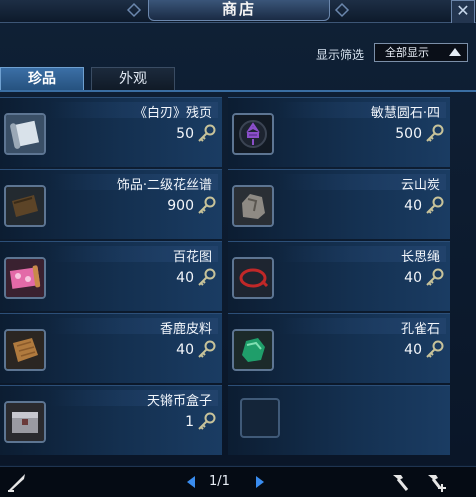 The height and width of the screenshot is (497, 476). What do you see at coordinates (111, 348) in the screenshot?
I see `shop-item: 香鹿皮料 40` at bounding box center [111, 348].